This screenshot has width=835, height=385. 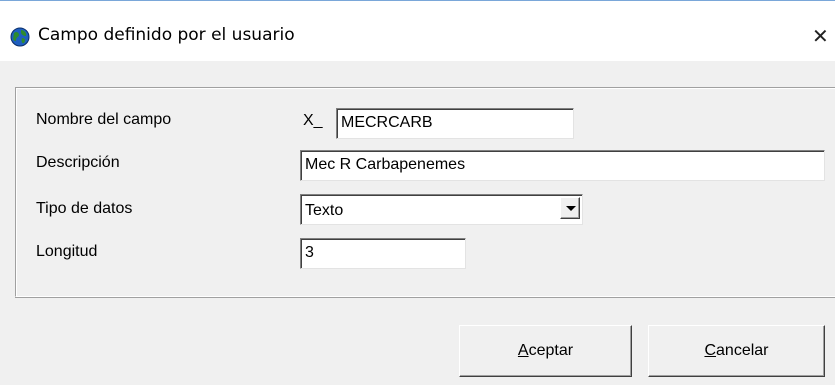 What do you see at coordinates (104, 119) in the screenshot?
I see `field-name-label: Nombre del campo` at bounding box center [104, 119].